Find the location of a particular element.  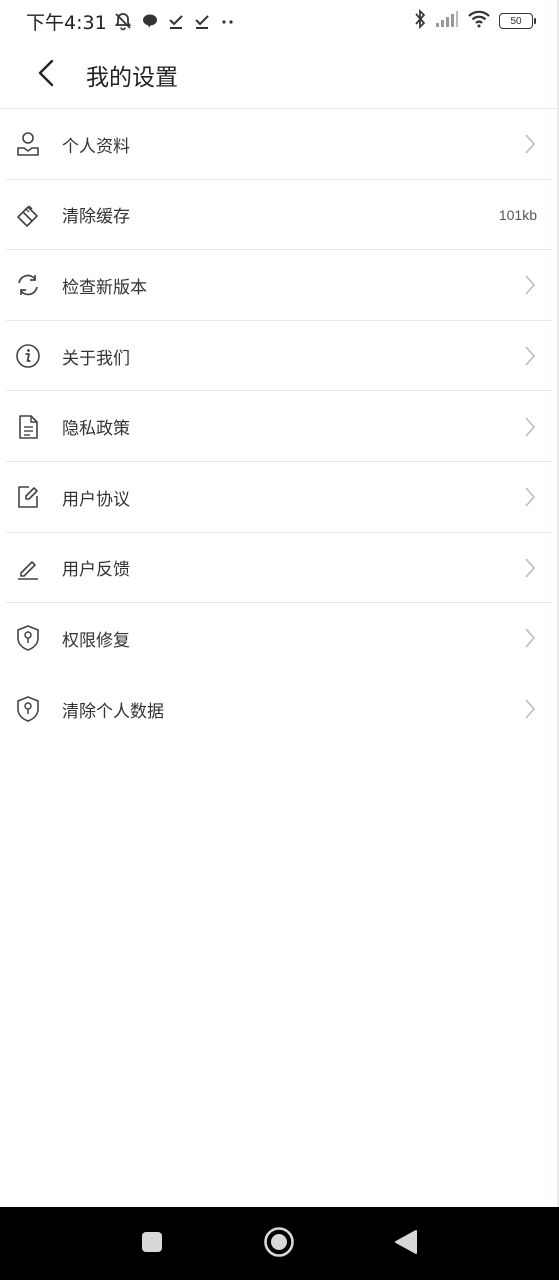

app-header: 我的设置 is located at coordinates (279, 75).